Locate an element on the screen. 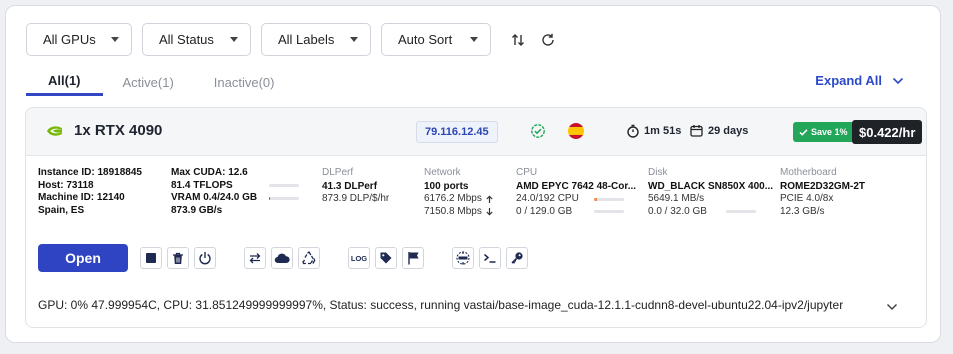  connect-button is located at coordinates (463, 258).